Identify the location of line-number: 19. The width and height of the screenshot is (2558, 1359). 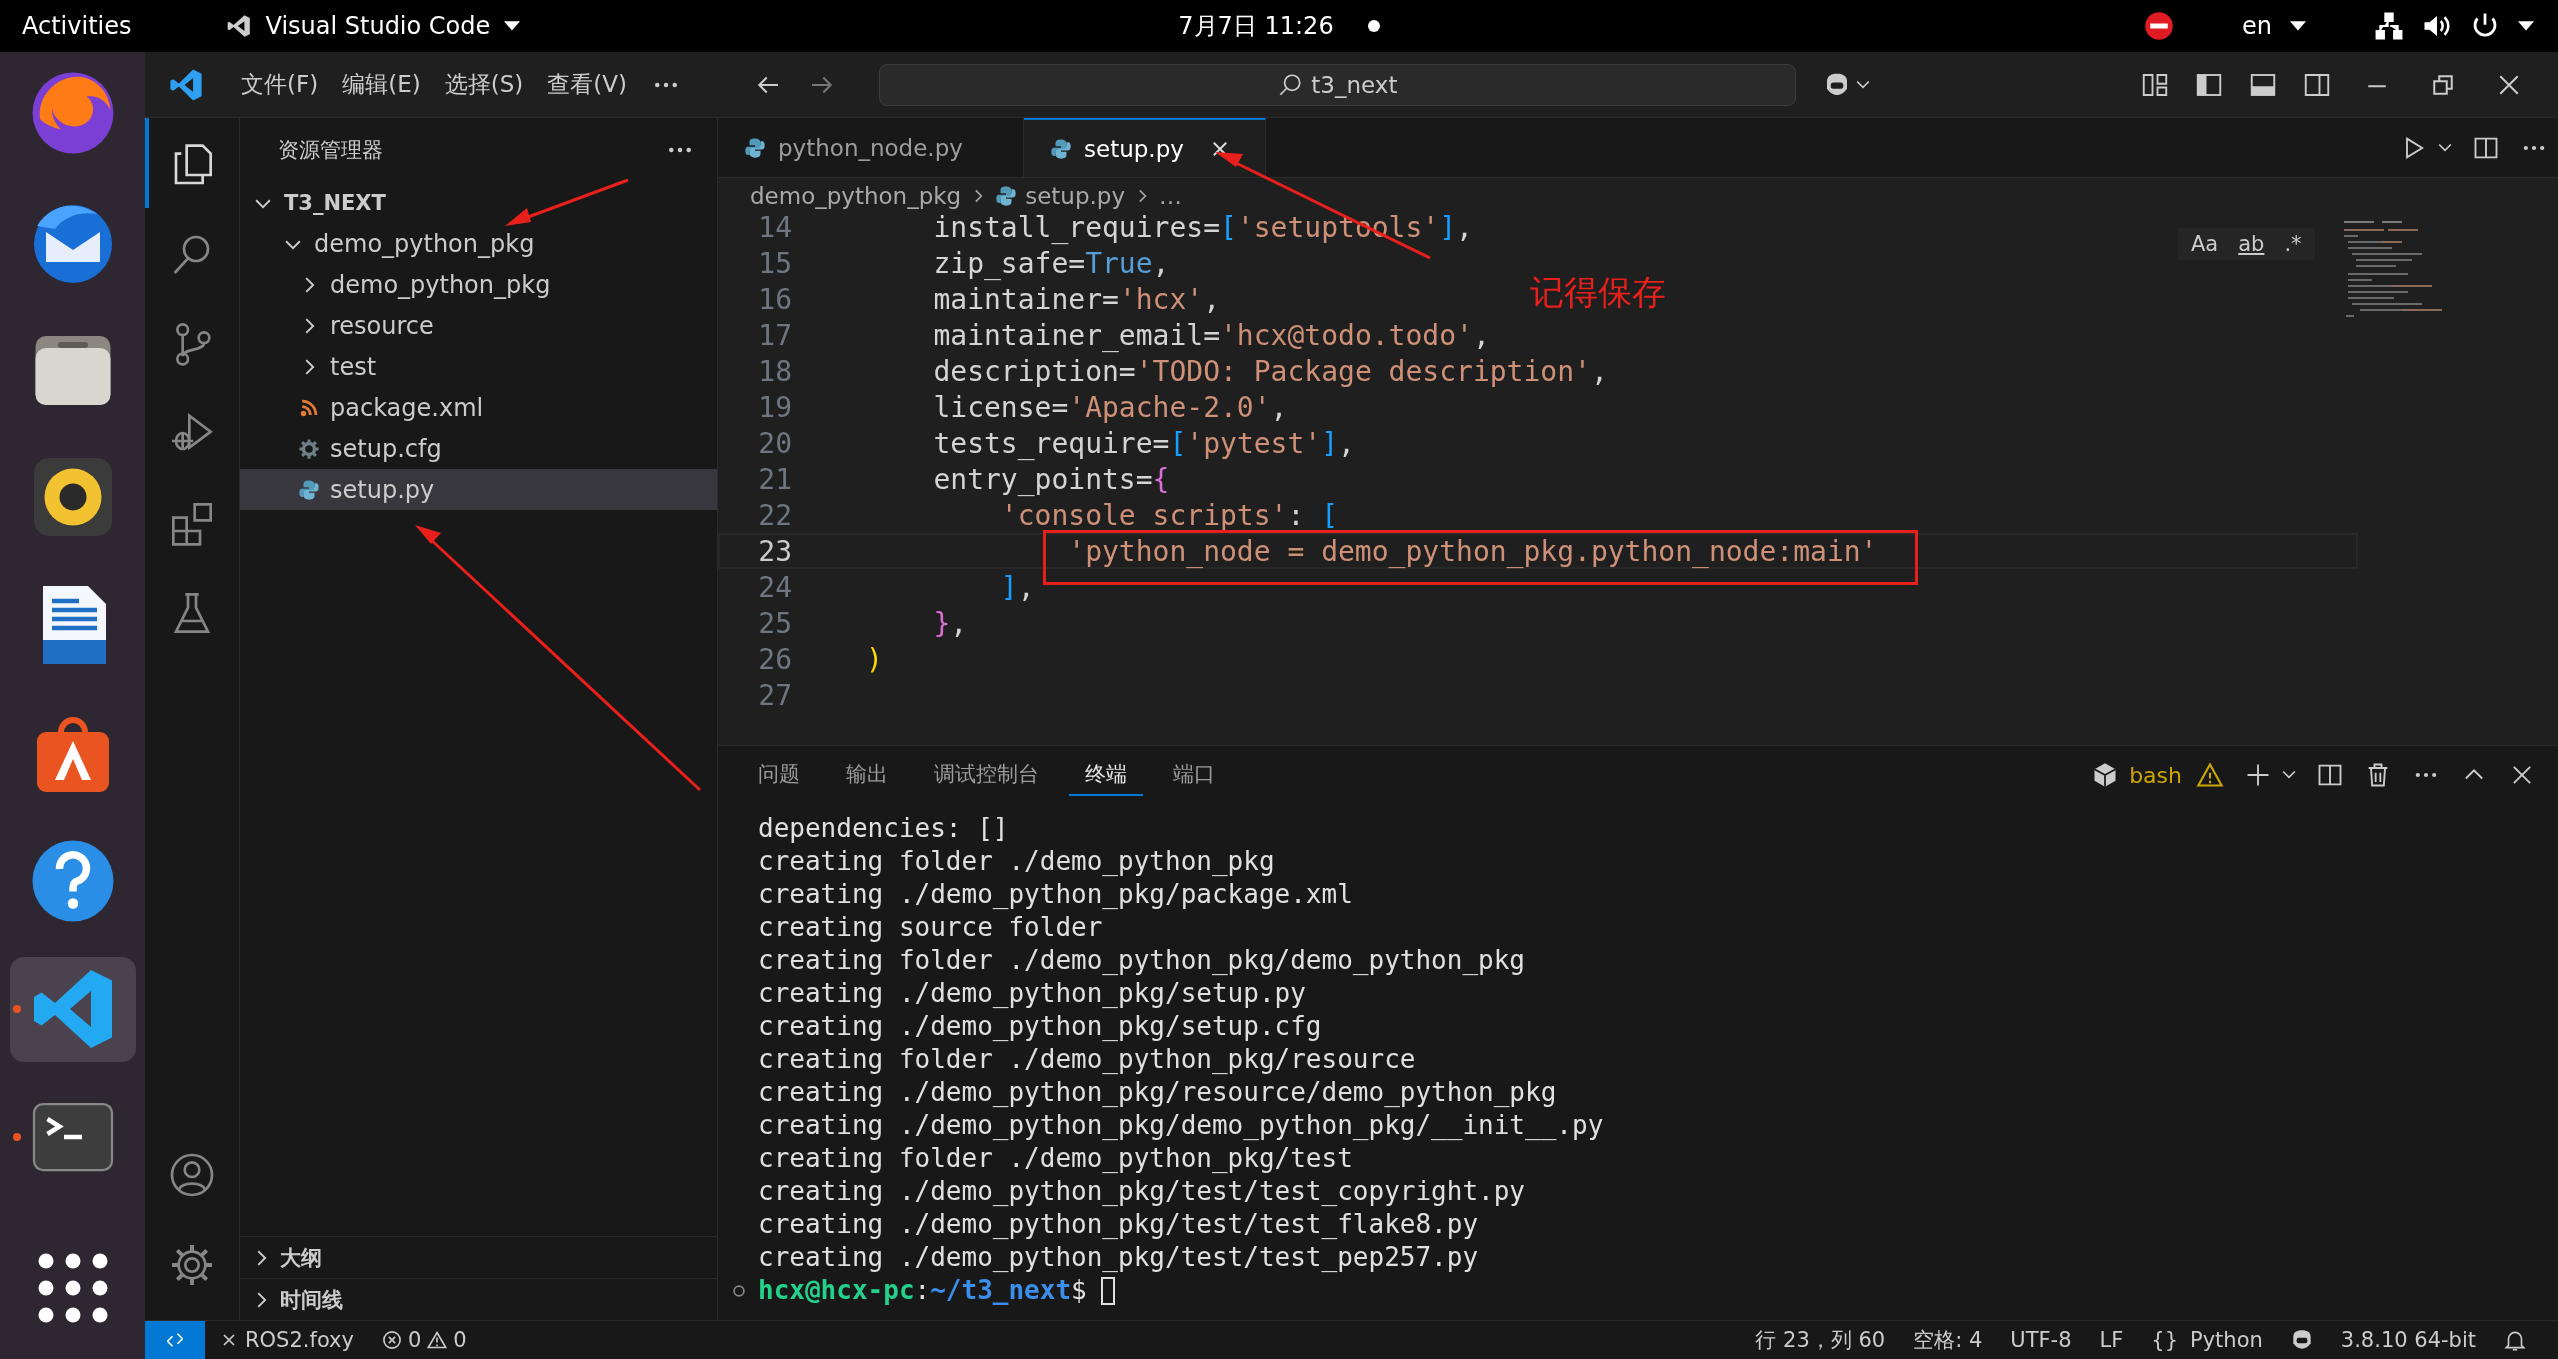
(774, 407).